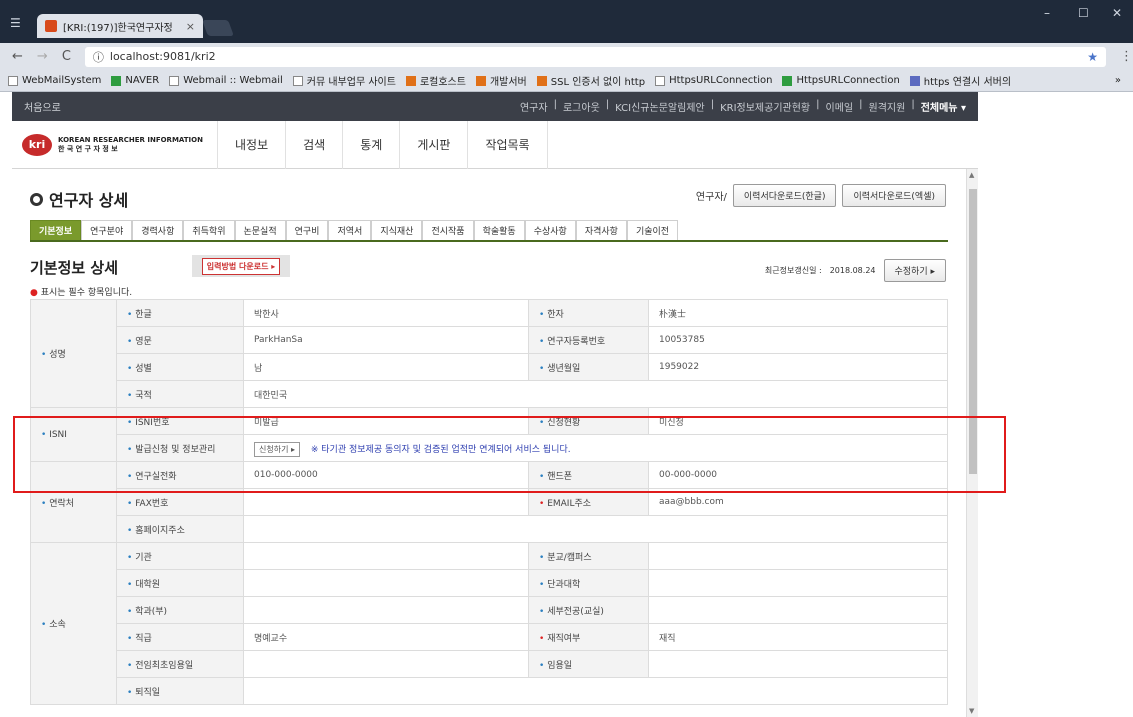 This screenshot has height=717, width=1133. What do you see at coordinates (914, 270) in the screenshot?
I see `edit-button: 수정하기 ▸` at bounding box center [914, 270].